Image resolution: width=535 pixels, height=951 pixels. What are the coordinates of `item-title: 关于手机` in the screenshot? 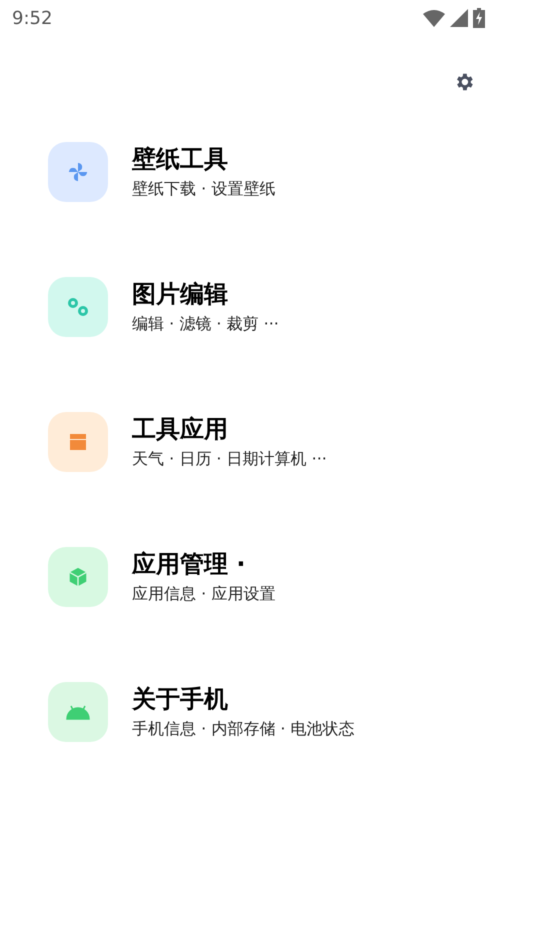 It's located at (180, 699).